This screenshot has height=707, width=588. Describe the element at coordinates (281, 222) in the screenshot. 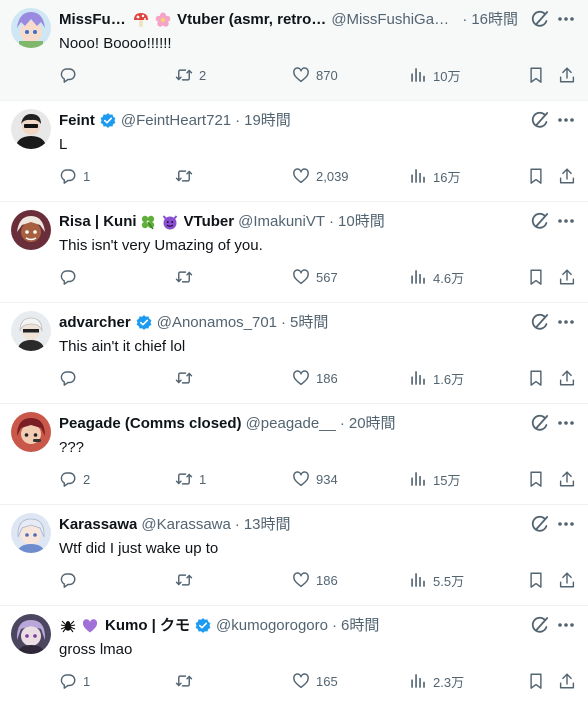

I see `handle: @ImakuniVT` at that location.